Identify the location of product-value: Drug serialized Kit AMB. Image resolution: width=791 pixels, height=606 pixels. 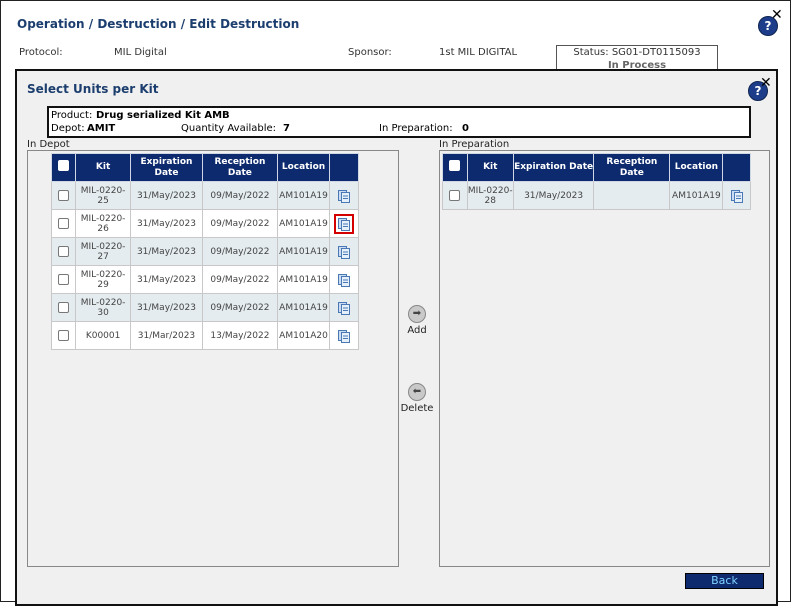
(163, 115).